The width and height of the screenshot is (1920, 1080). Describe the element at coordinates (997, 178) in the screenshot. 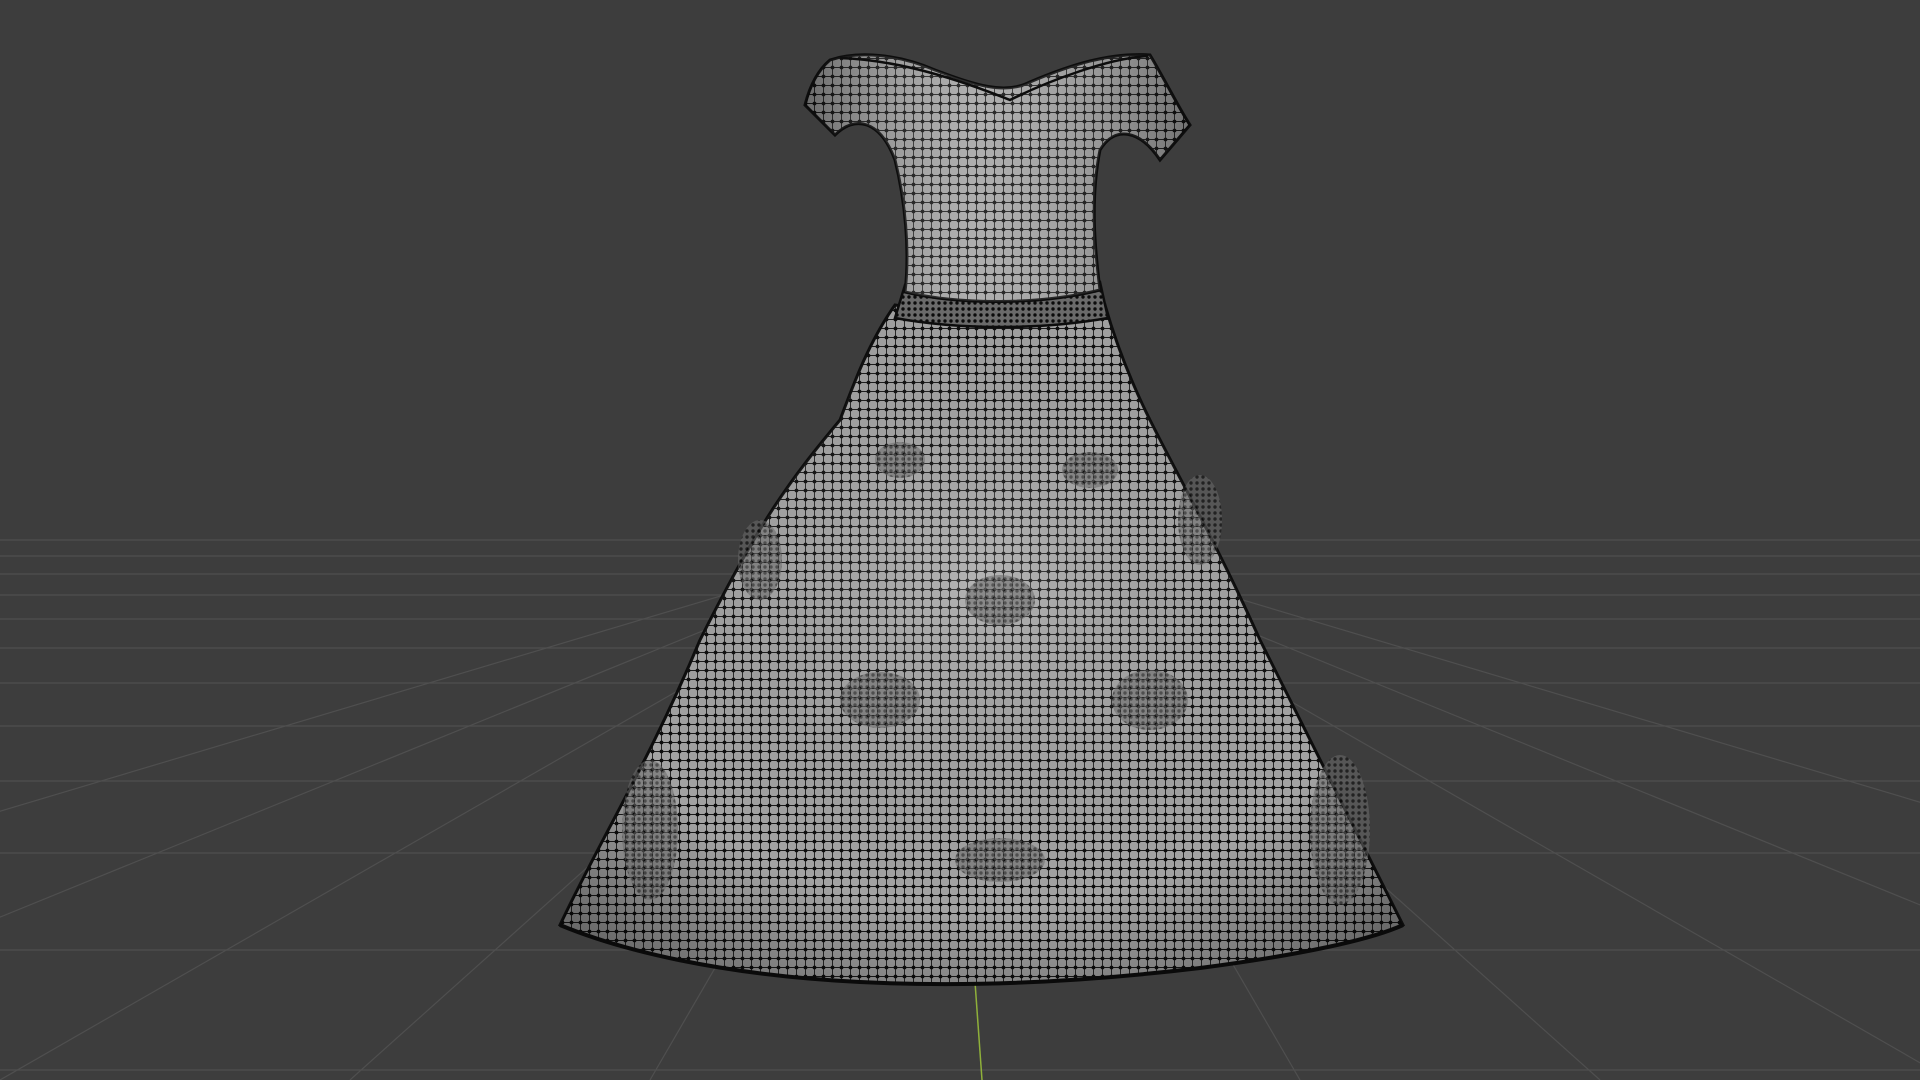

I see `bodice-shading` at that location.